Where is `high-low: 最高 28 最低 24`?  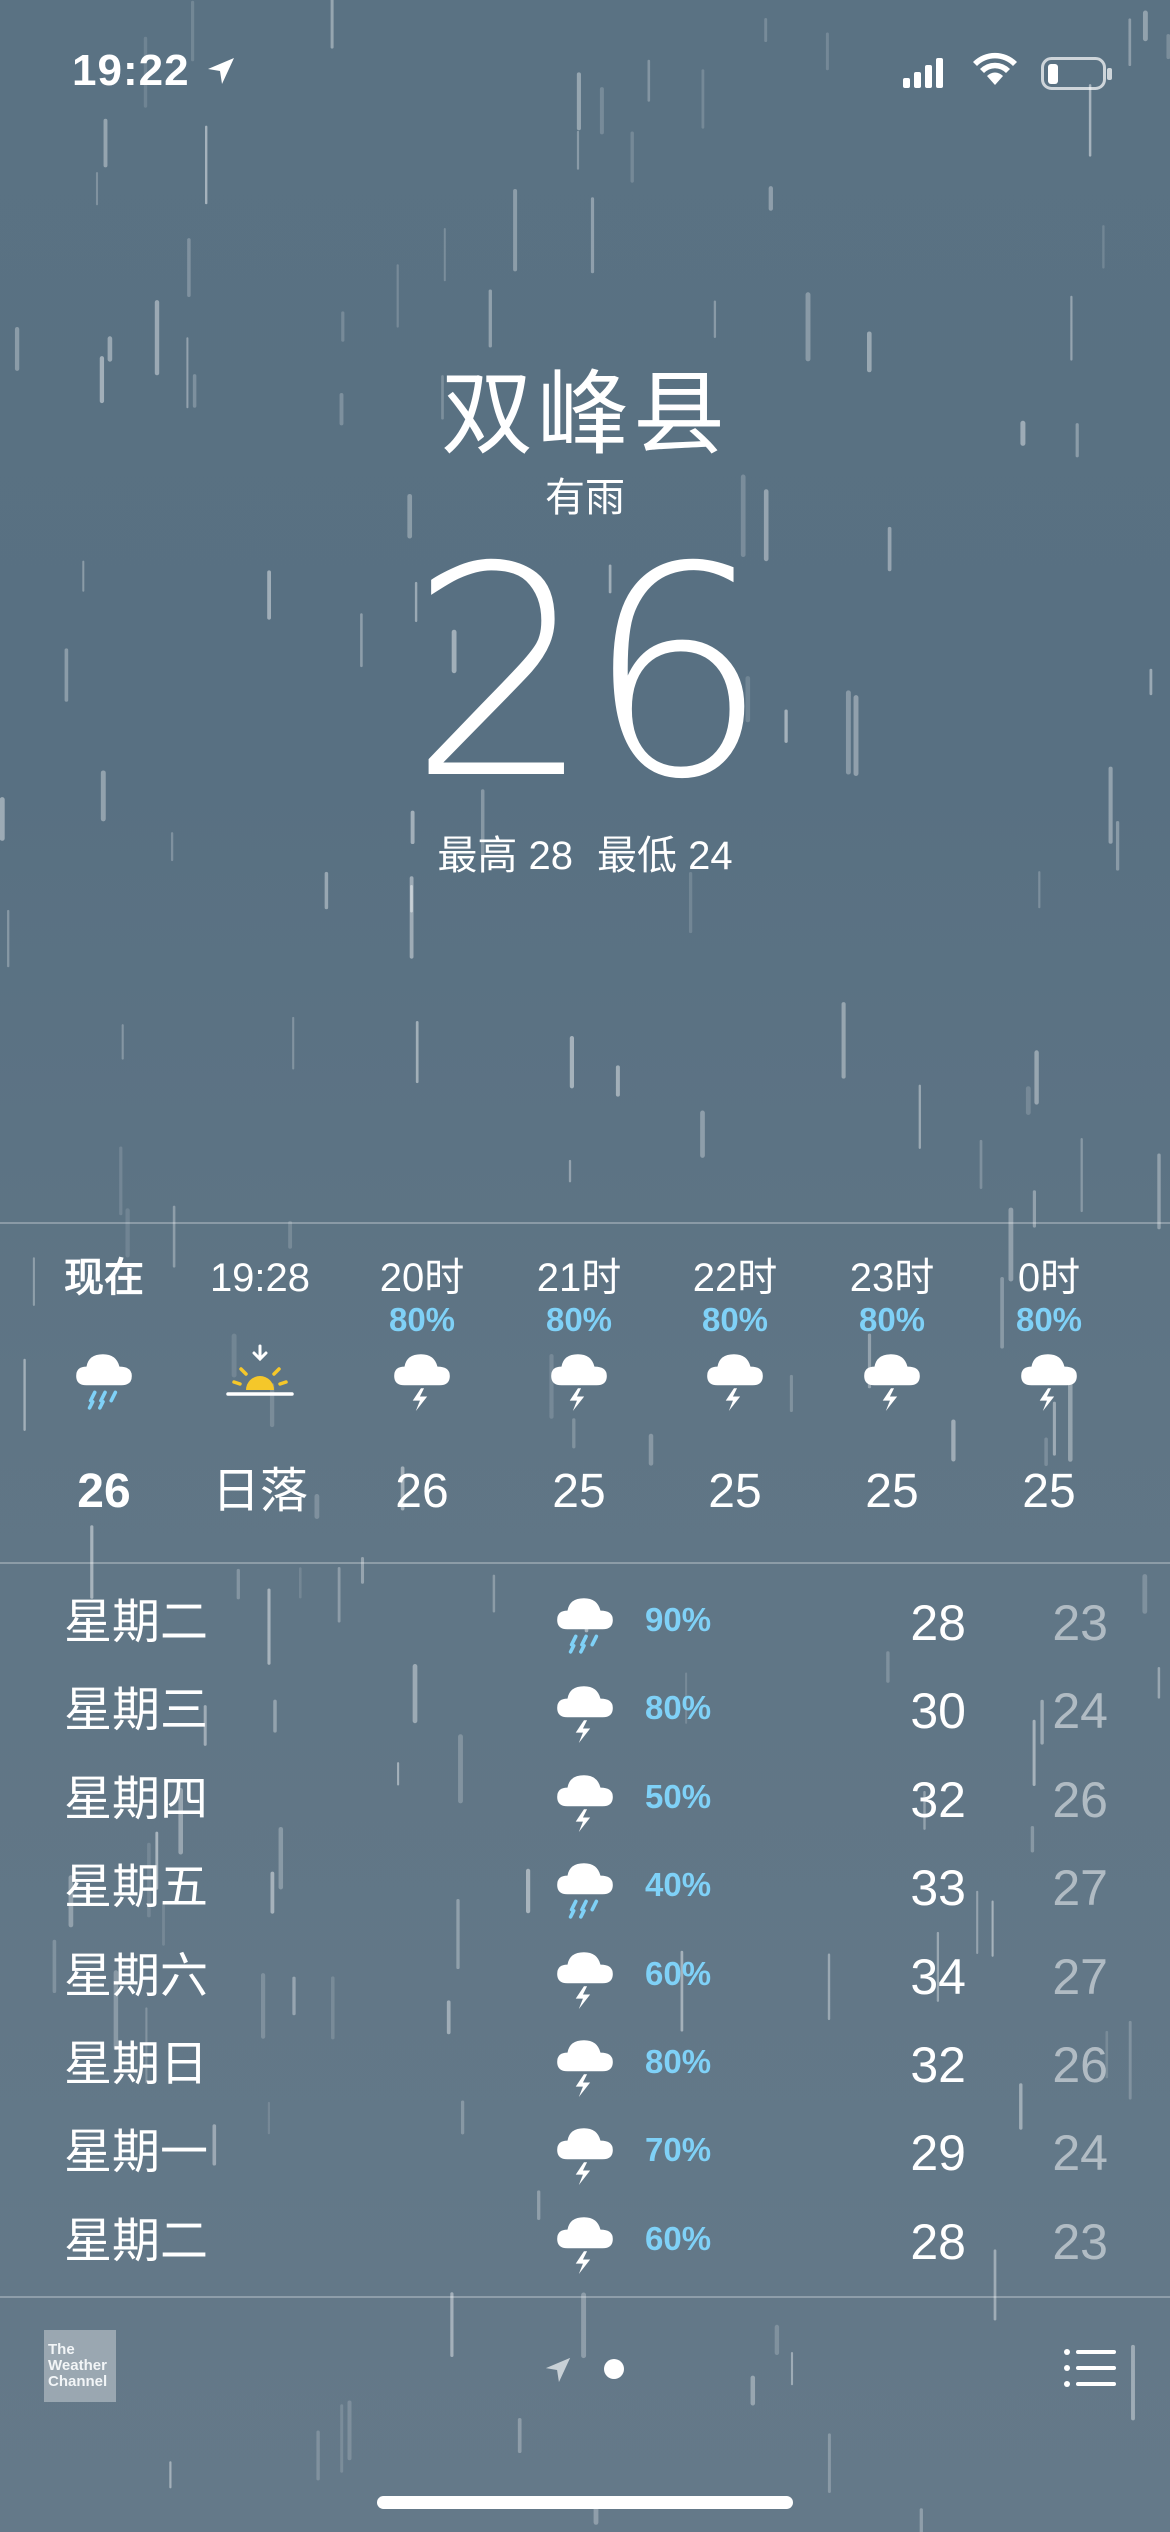
high-low: 最高 28 最低 24 is located at coordinates (585, 856).